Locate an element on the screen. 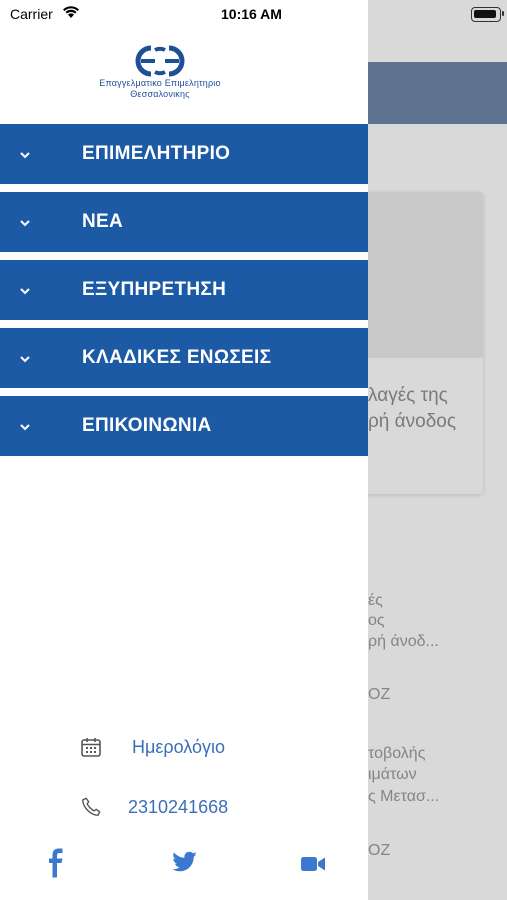 This screenshot has width=507, height=900. background-card-text: λαγές της is located at coordinates (408, 395).